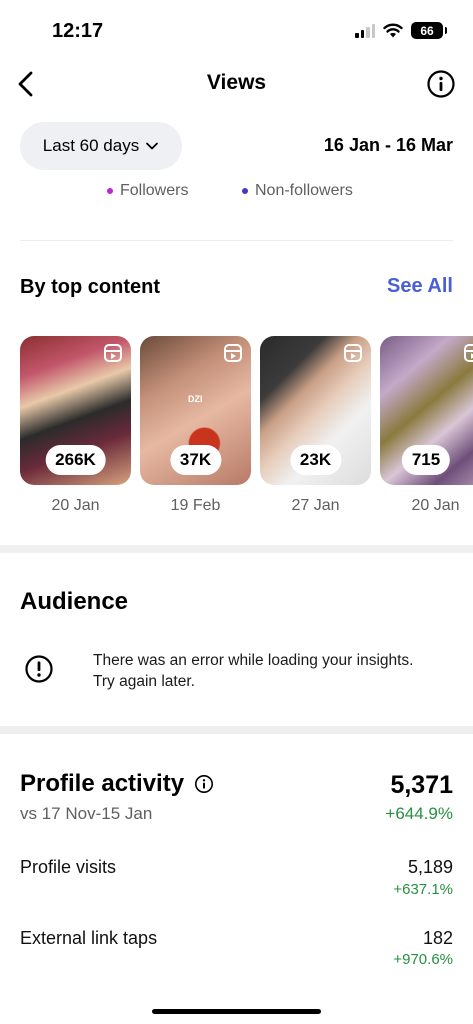 This screenshot has width=473, height=1024. What do you see at coordinates (365, 30) in the screenshot?
I see `cellular-signal-icon` at bounding box center [365, 30].